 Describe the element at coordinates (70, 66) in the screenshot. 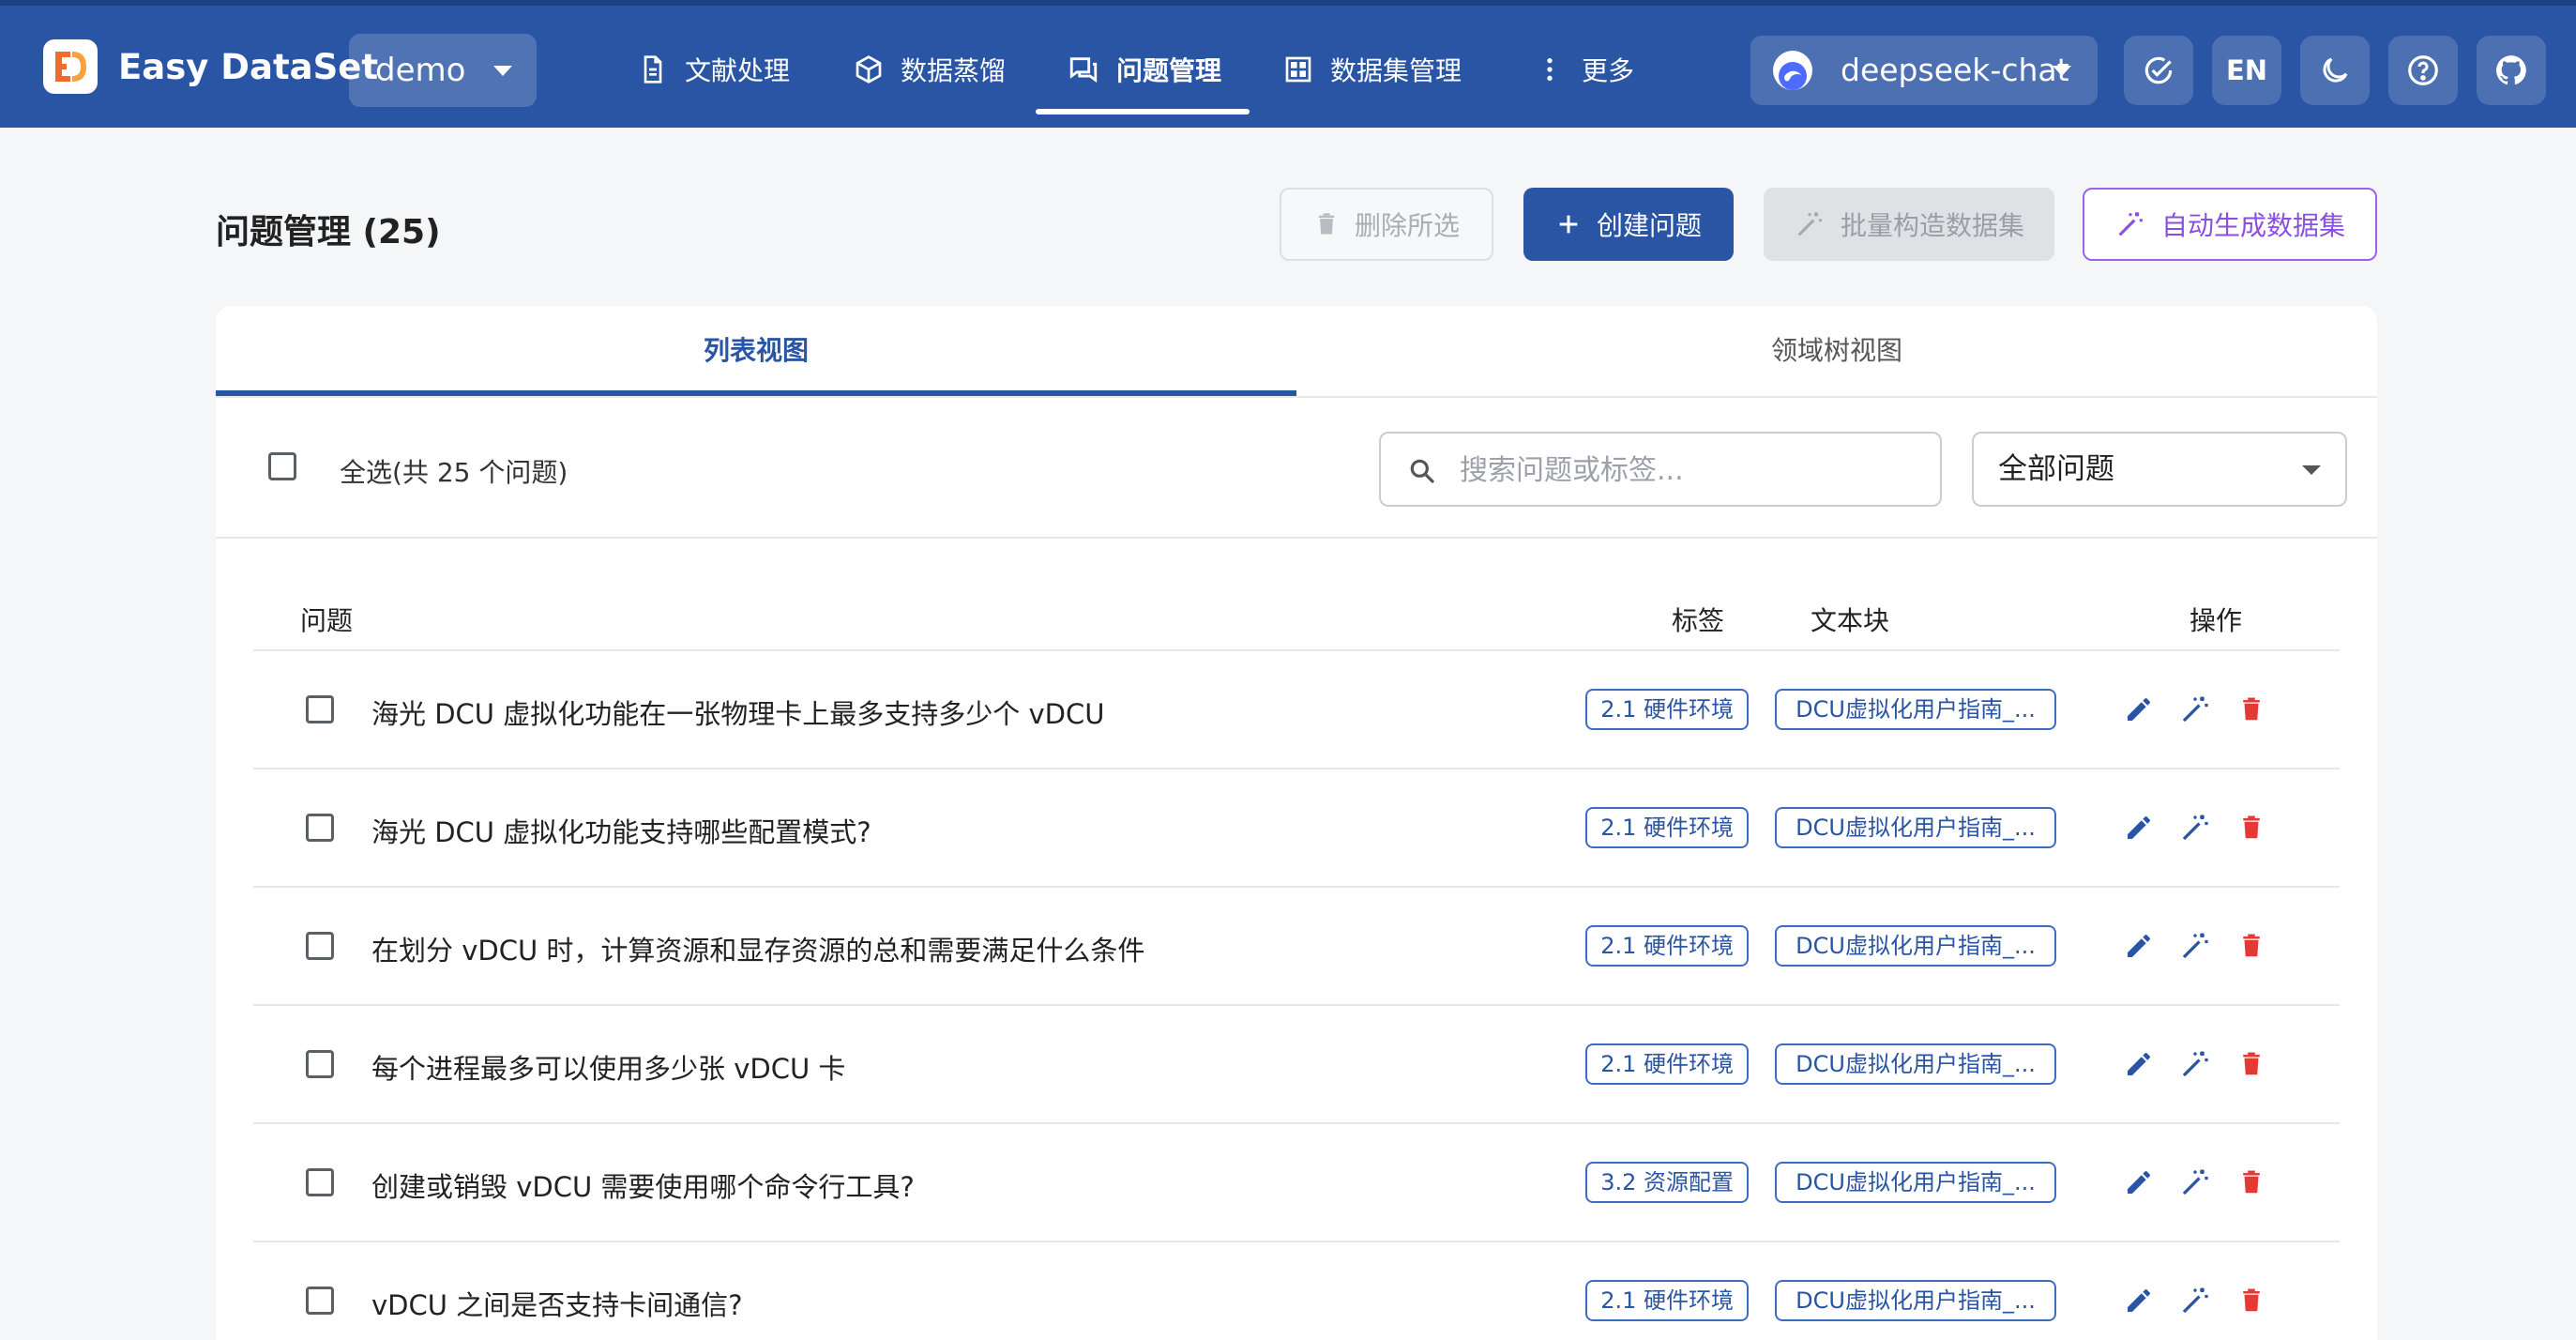

I see `app-logo-icon` at that location.